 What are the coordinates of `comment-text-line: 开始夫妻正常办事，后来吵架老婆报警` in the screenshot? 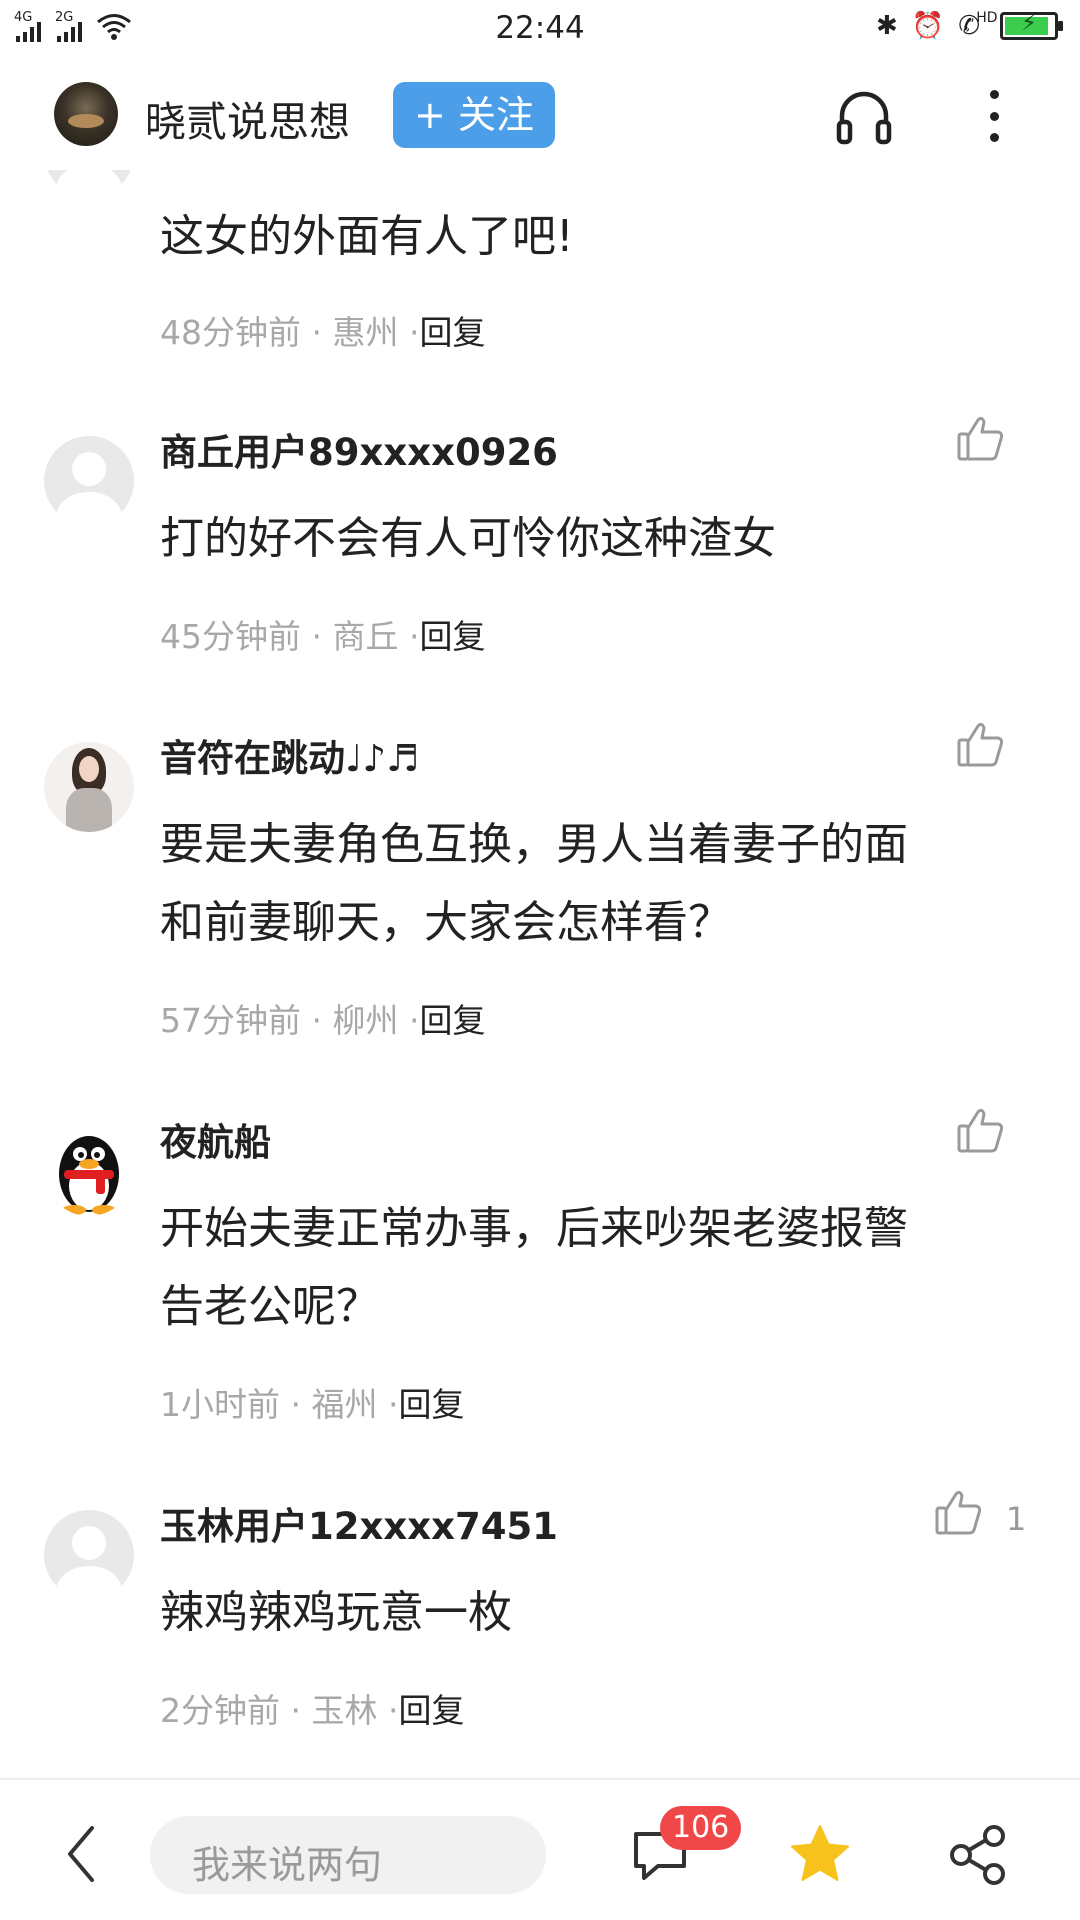 It's located at (534, 1228).